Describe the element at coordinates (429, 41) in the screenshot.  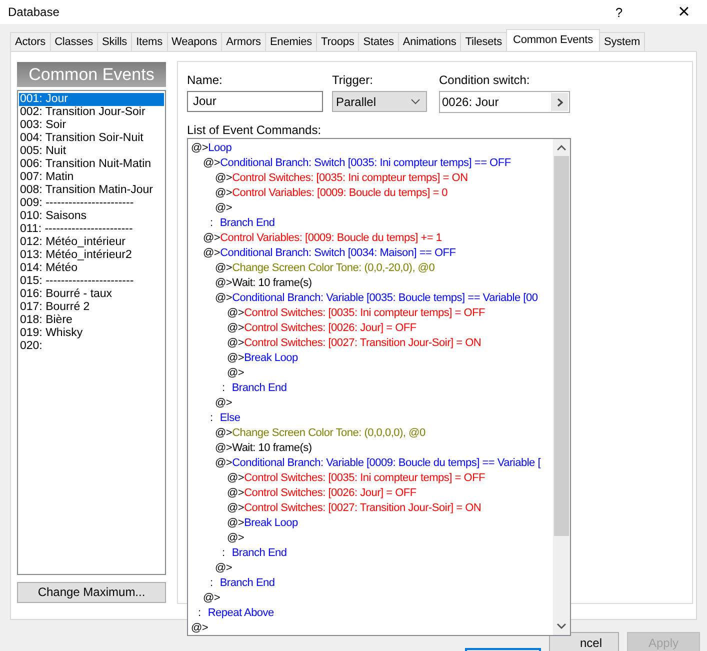
I see `tab: Animations` at that location.